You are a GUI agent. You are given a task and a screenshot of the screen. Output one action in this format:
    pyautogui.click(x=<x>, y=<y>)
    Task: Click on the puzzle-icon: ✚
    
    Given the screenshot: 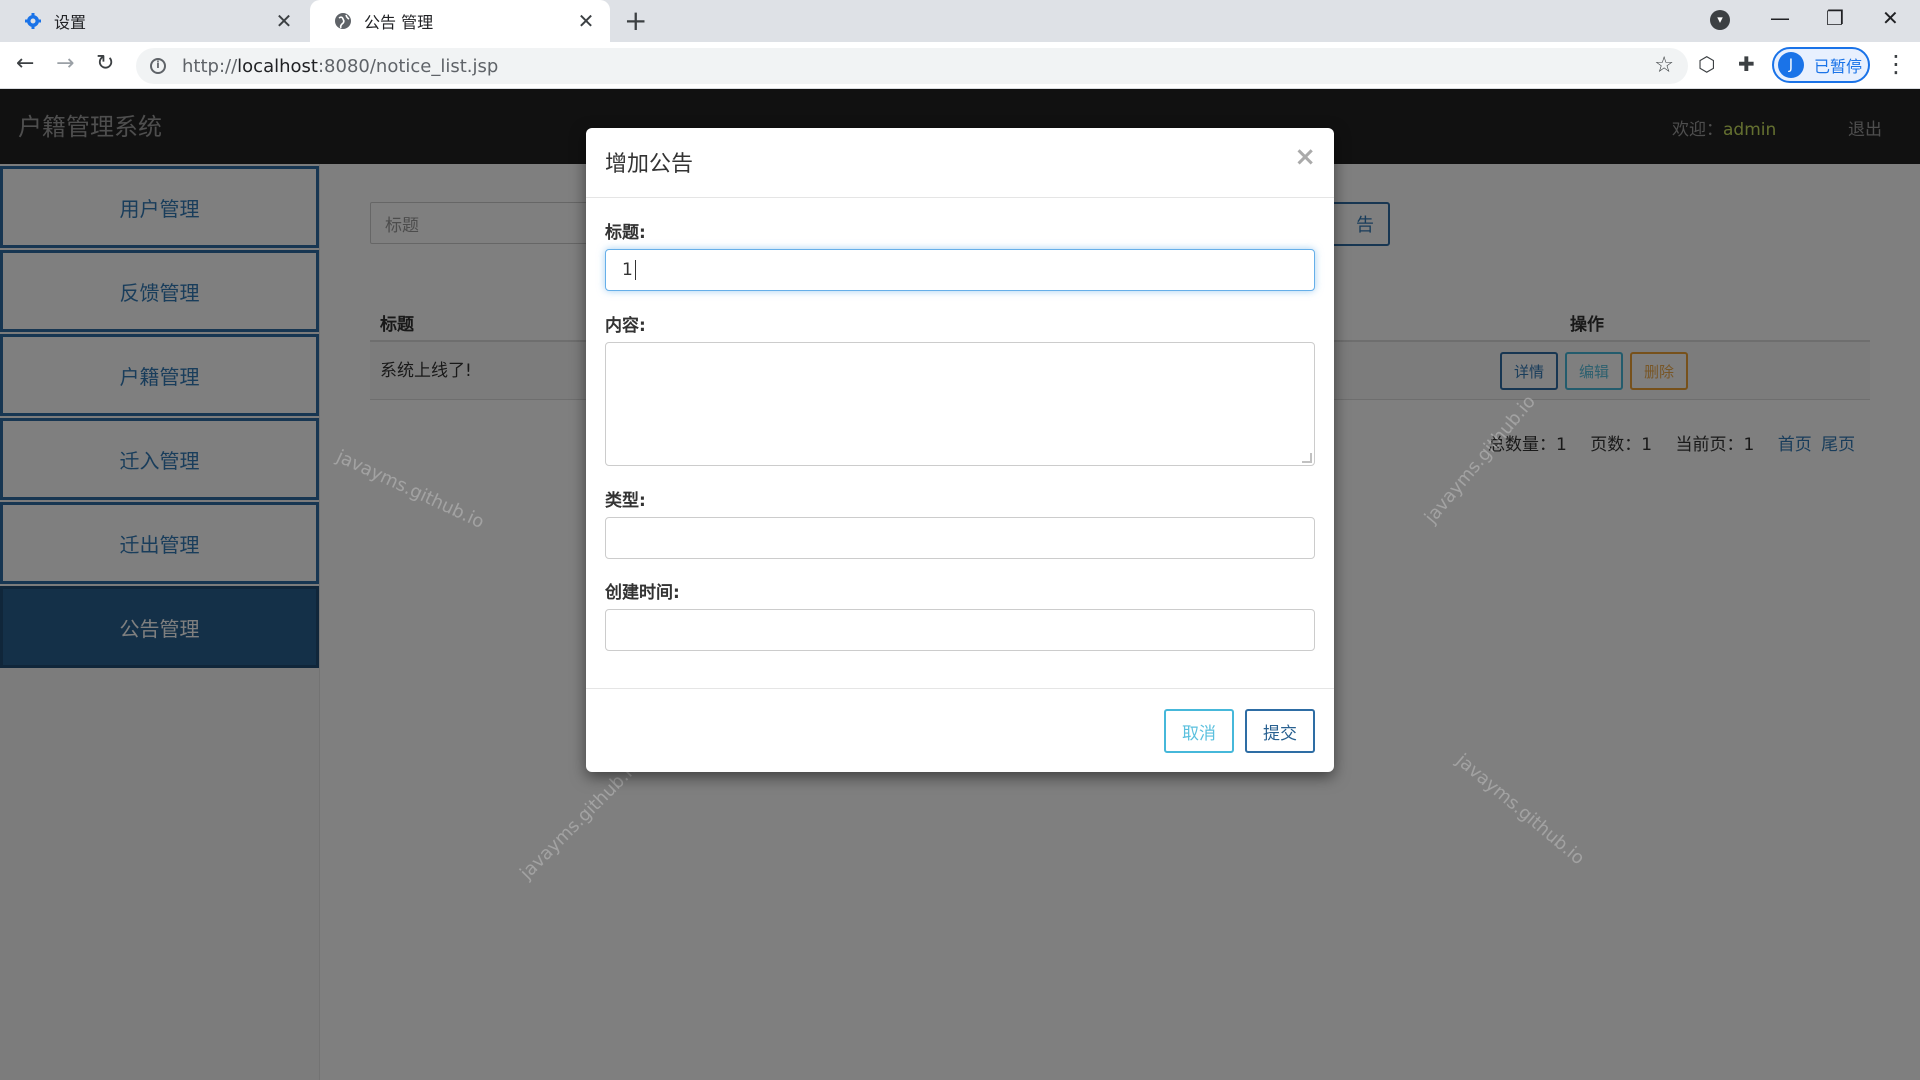 What is the action you would take?
    pyautogui.click(x=1746, y=64)
    